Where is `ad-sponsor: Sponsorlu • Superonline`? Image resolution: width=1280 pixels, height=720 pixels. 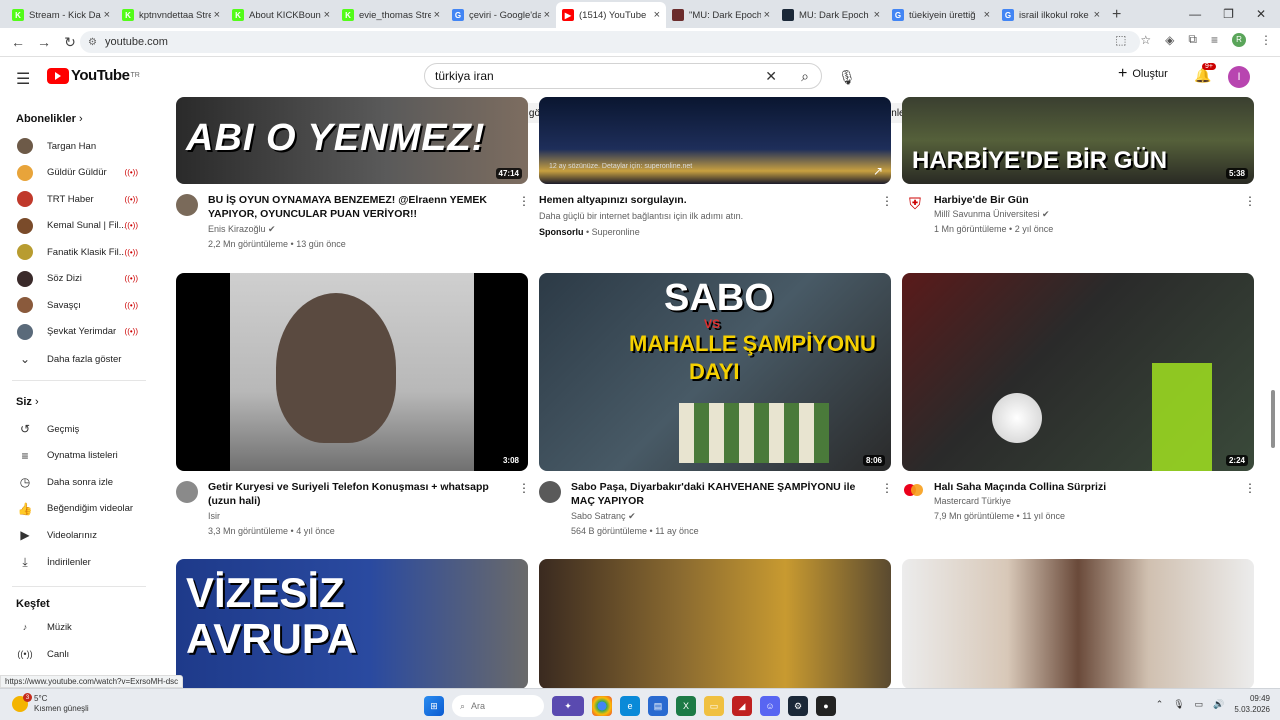 ad-sponsor: Sponsorlu • Superonline is located at coordinates (589, 232).